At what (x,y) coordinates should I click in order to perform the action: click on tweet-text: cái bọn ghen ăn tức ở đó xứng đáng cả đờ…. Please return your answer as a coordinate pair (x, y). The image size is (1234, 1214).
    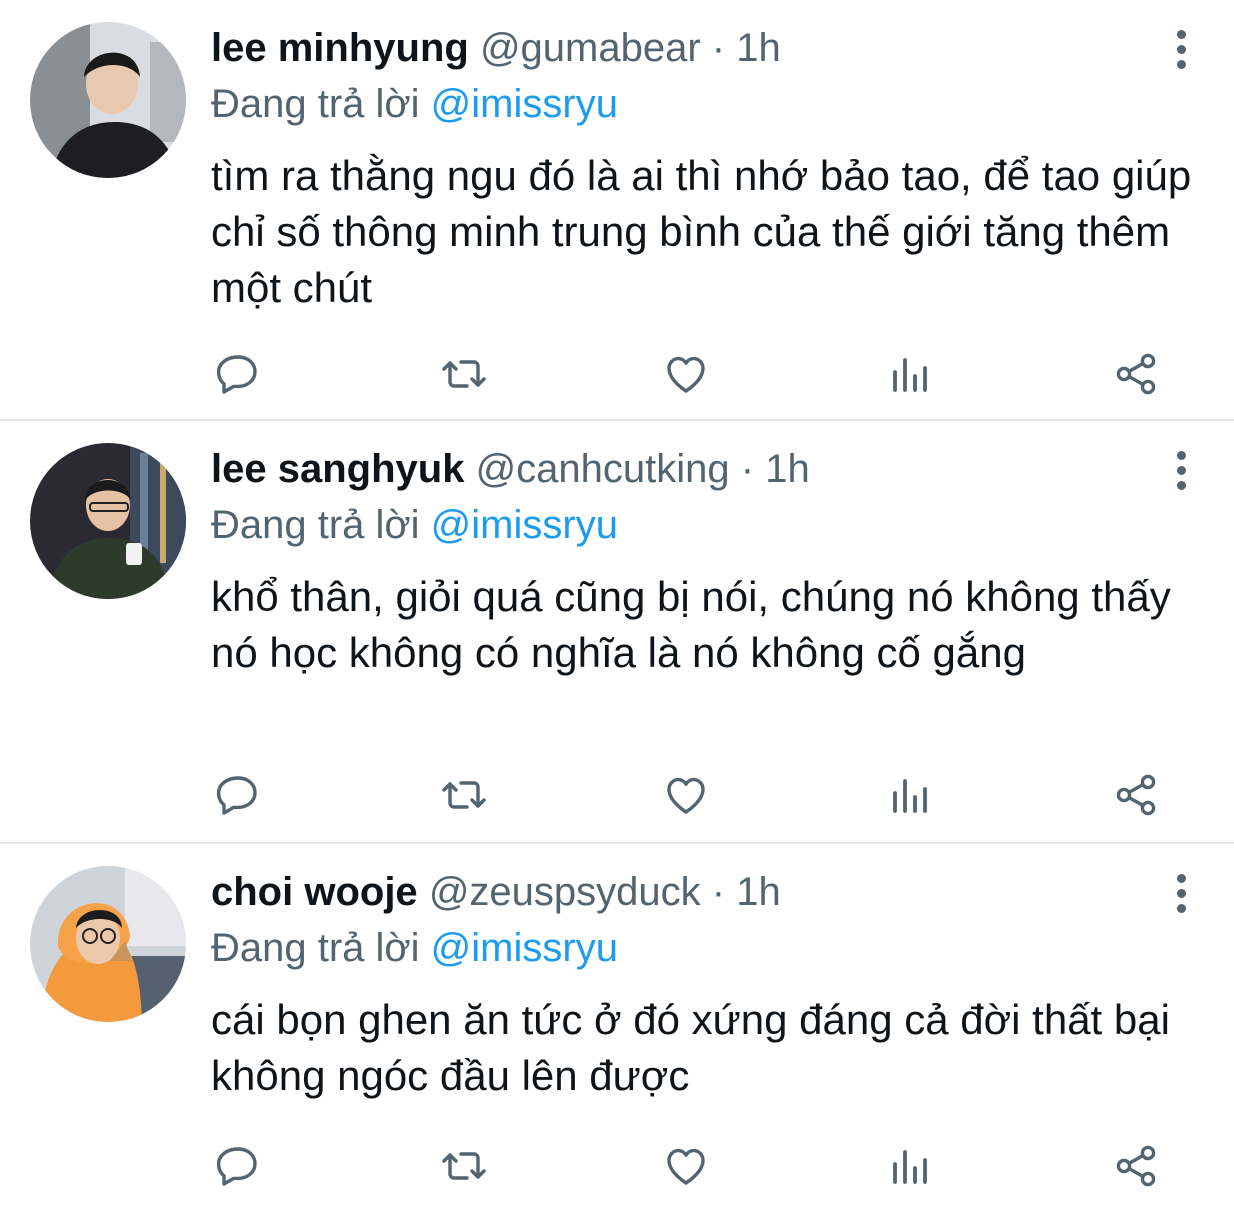
    Looking at the image, I should click on (690, 1047).